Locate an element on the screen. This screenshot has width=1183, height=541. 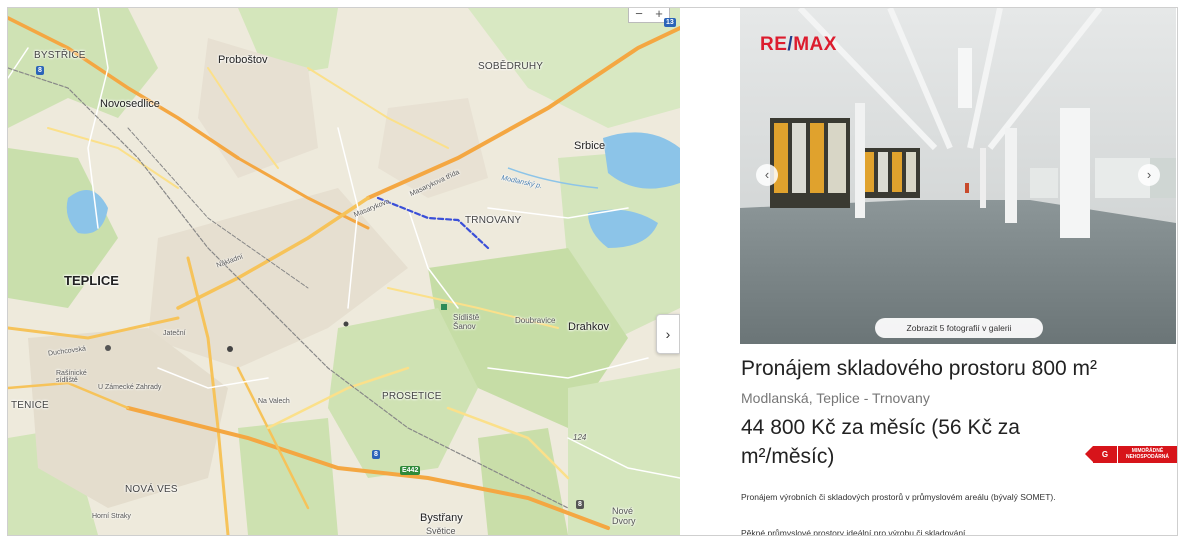
map-label-nova-ves: NOVÁ VES is located at coordinates (151, 489).